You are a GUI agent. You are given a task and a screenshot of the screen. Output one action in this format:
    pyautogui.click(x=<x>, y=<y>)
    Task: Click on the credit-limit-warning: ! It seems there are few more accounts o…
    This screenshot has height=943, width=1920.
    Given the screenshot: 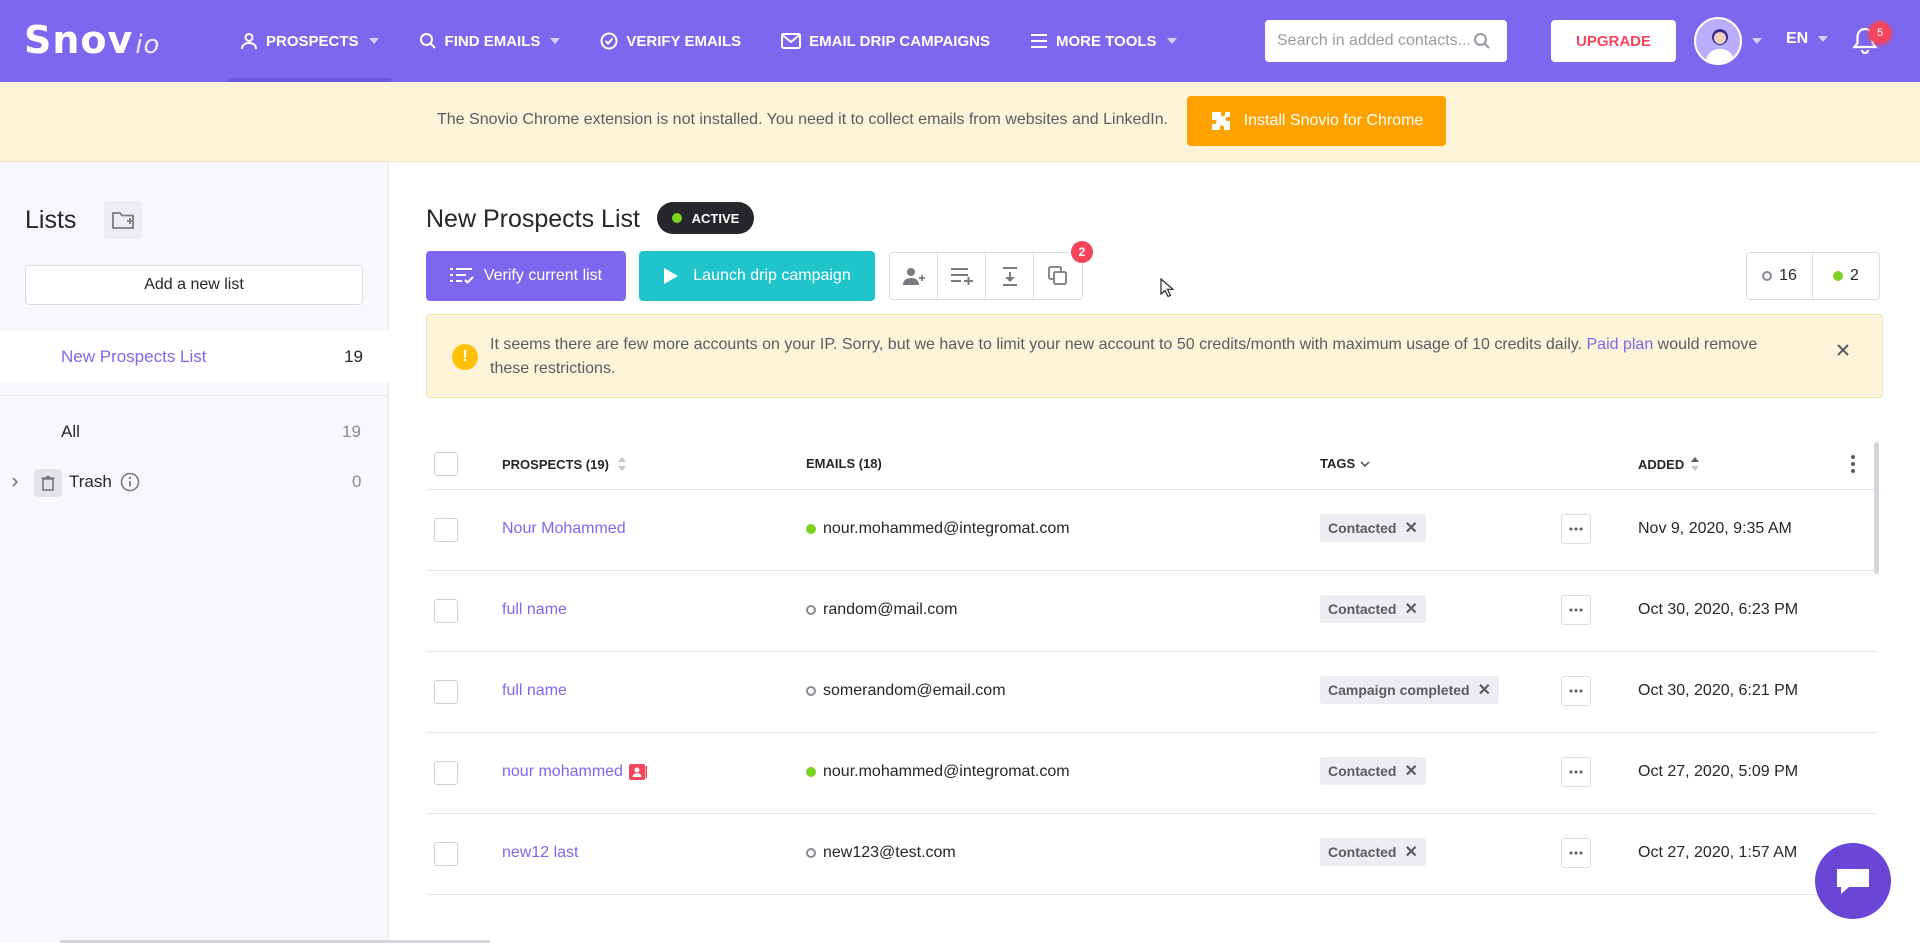 What is the action you would take?
    pyautogui.click(x=1154, y=356)
    